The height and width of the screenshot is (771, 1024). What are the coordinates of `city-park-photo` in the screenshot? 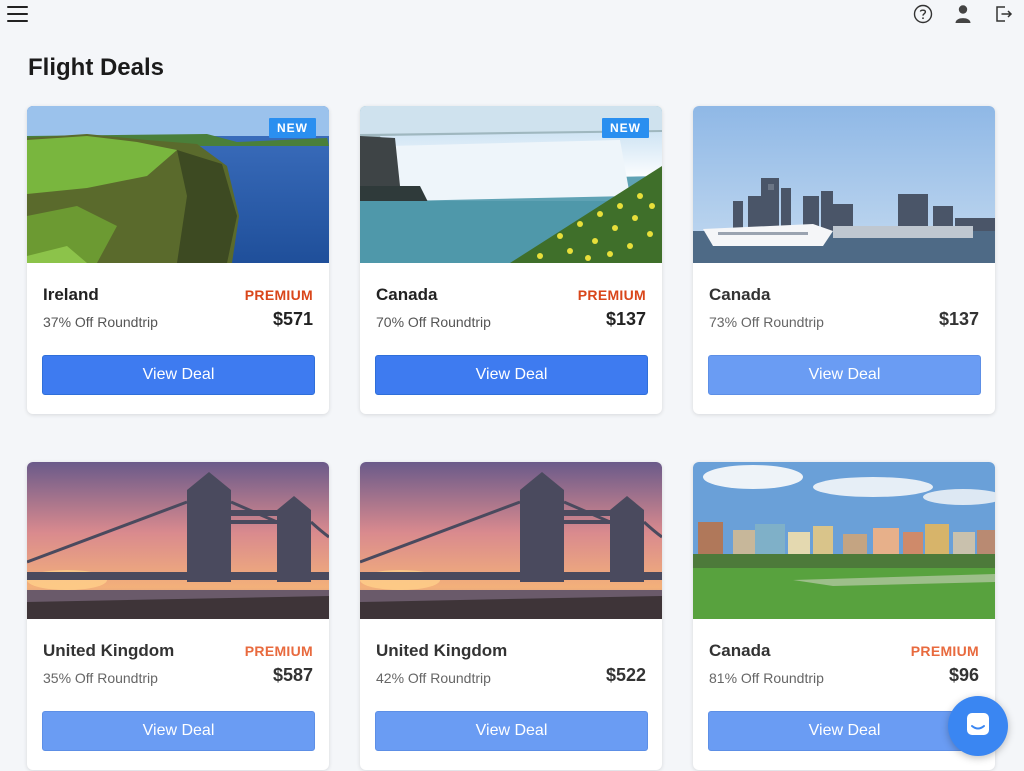 It's located at (844, 540).